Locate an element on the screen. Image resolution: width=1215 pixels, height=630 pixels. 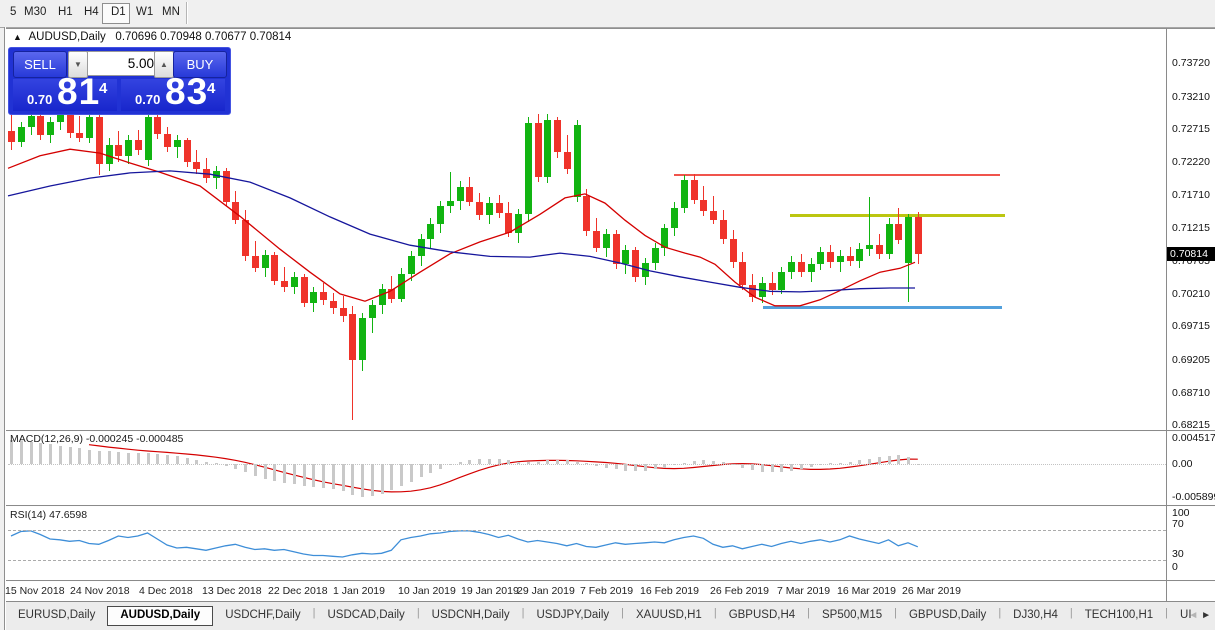
tab-xauusd-h1: XAUUSD,H1 is located at coordinates (669, 615).